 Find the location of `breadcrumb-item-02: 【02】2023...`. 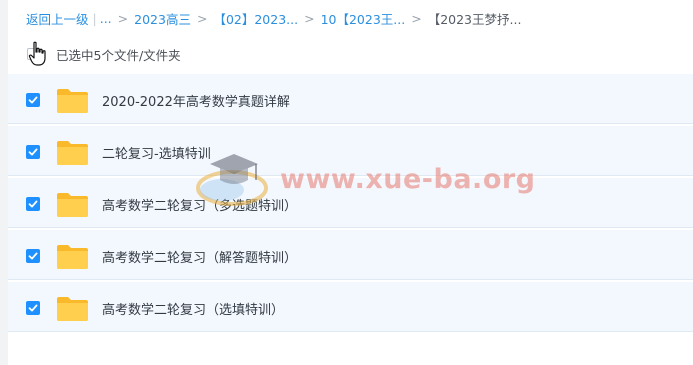

breadcrumb-item-02: 【02】2023... is located at coordinates (255, 18).